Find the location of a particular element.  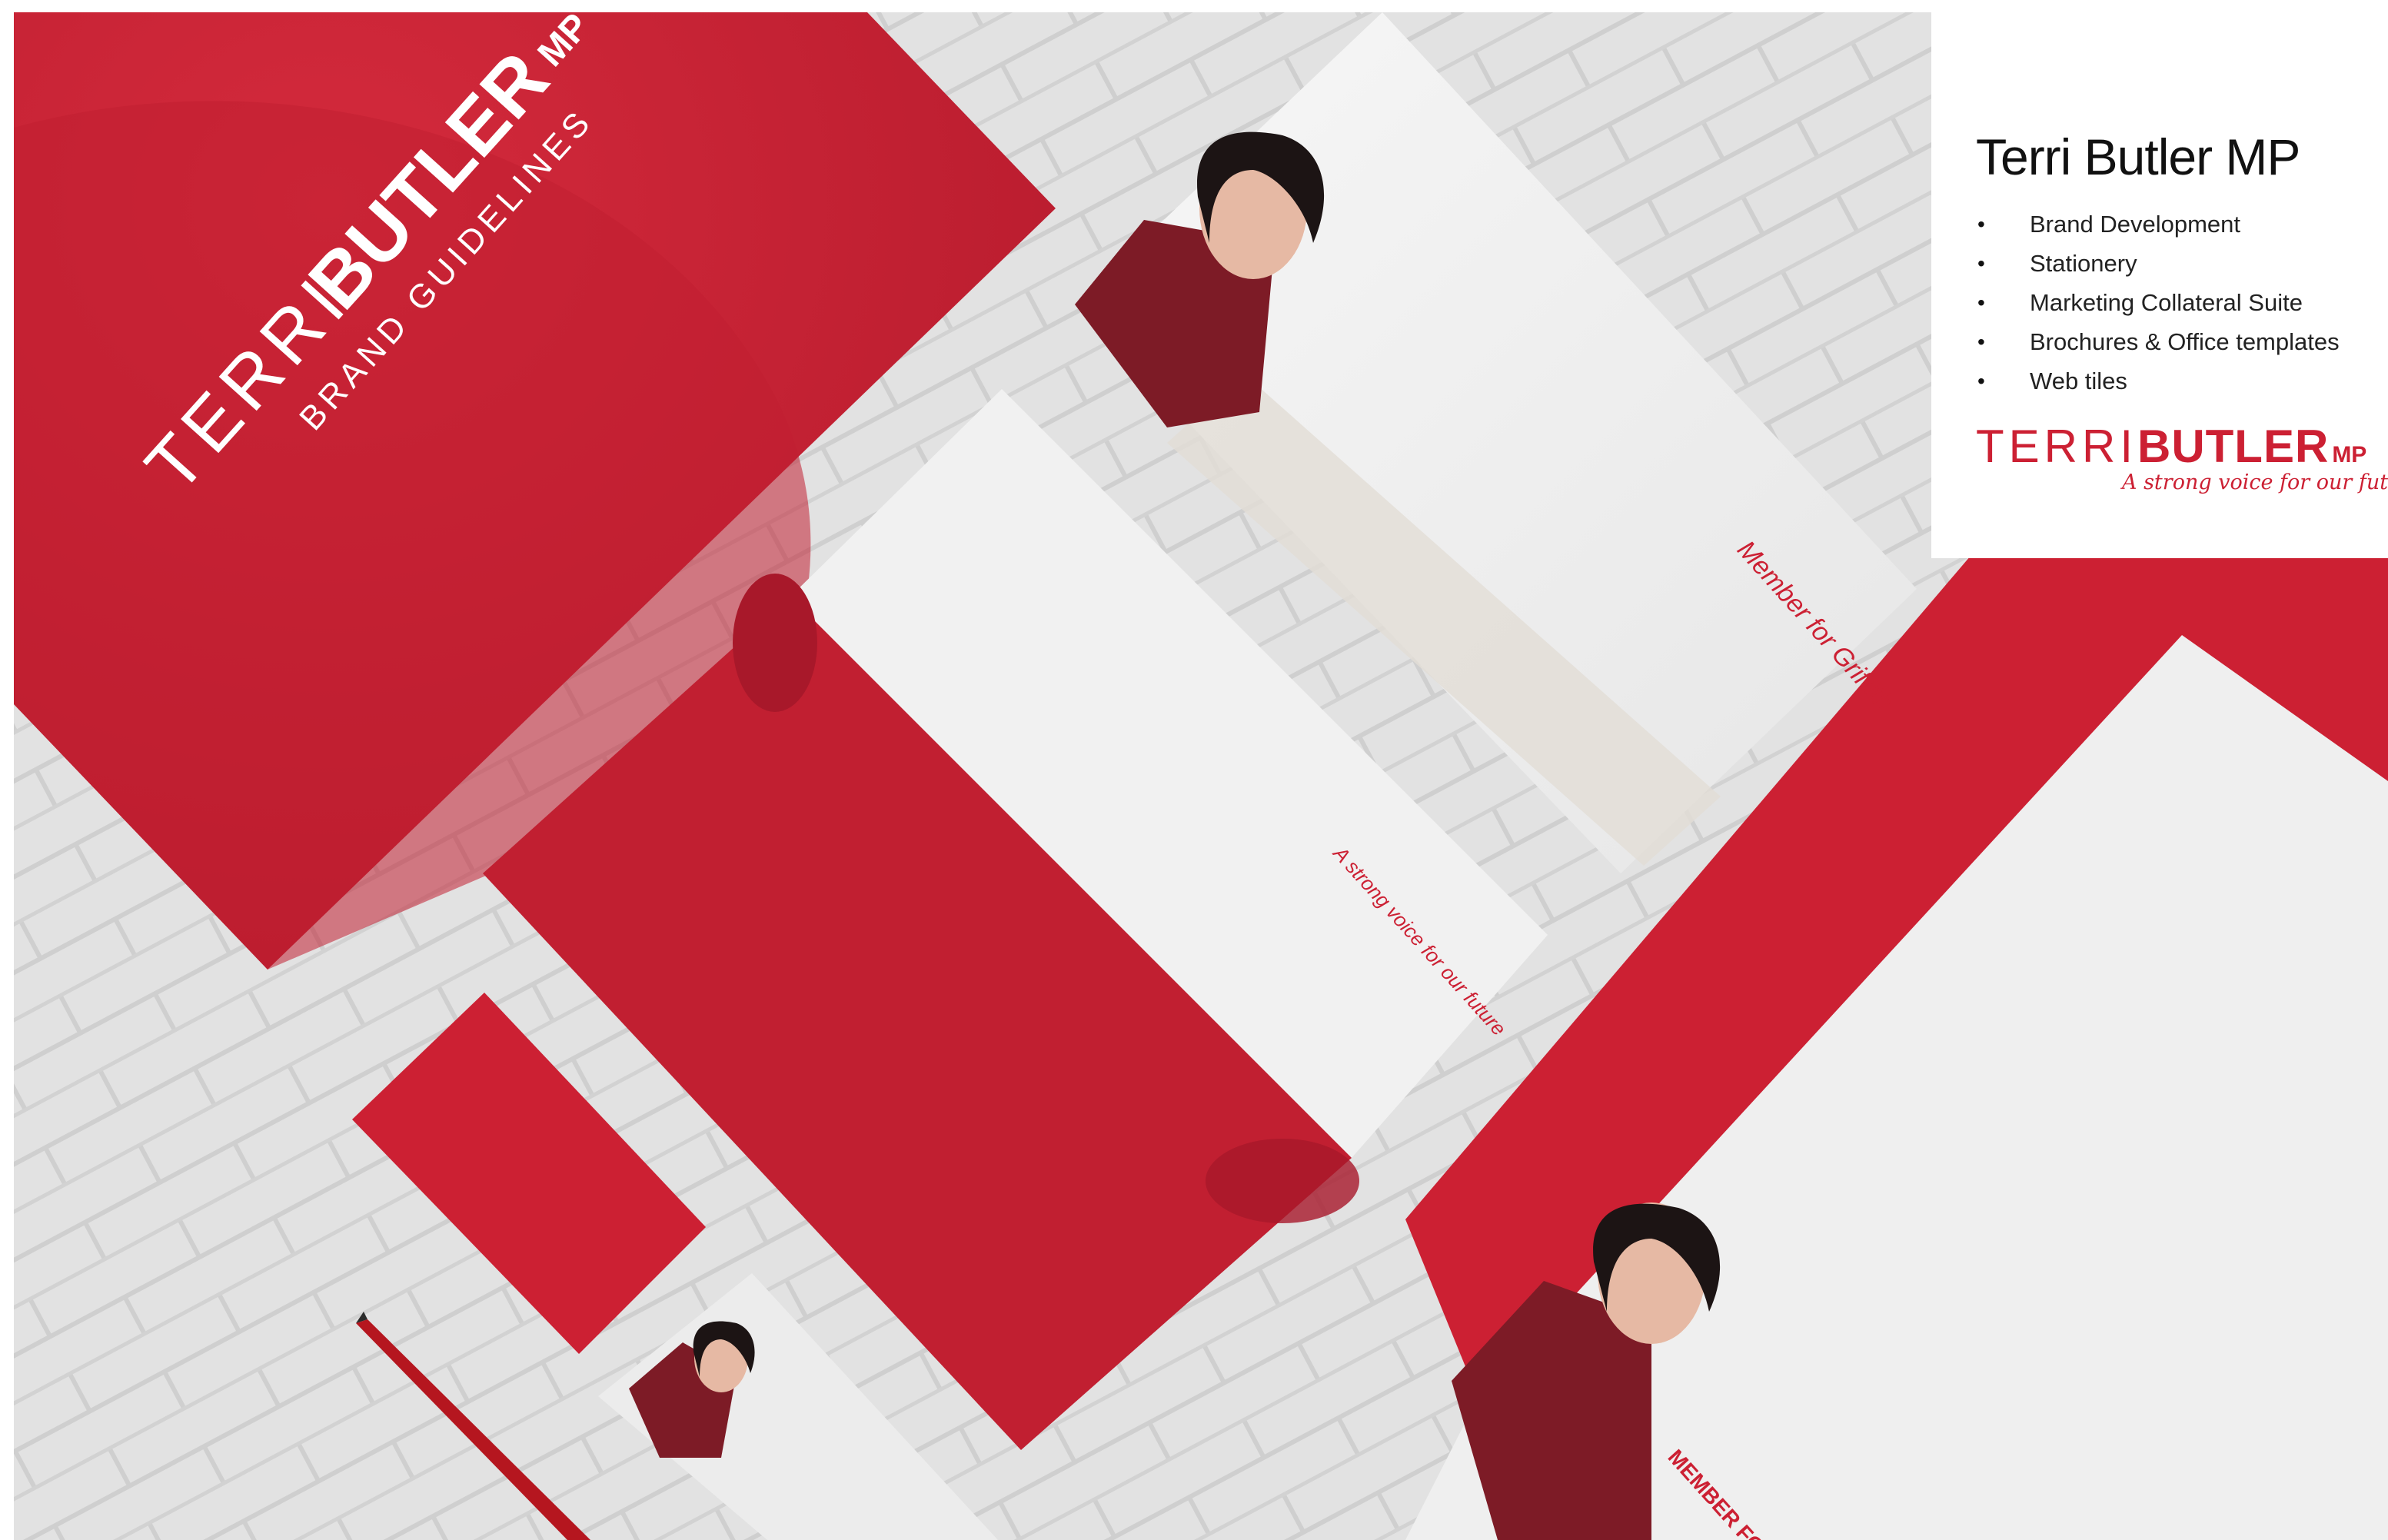

service-item: • Marketing Collateral Suite is located at coordinates (2158, 302).